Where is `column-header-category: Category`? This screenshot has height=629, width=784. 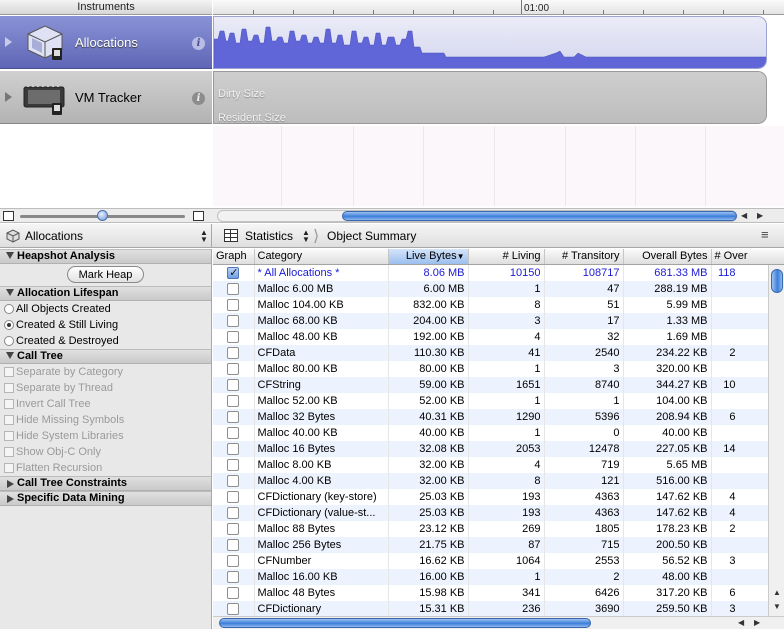 column-header-category: Category is located at coordinates (321, 257).